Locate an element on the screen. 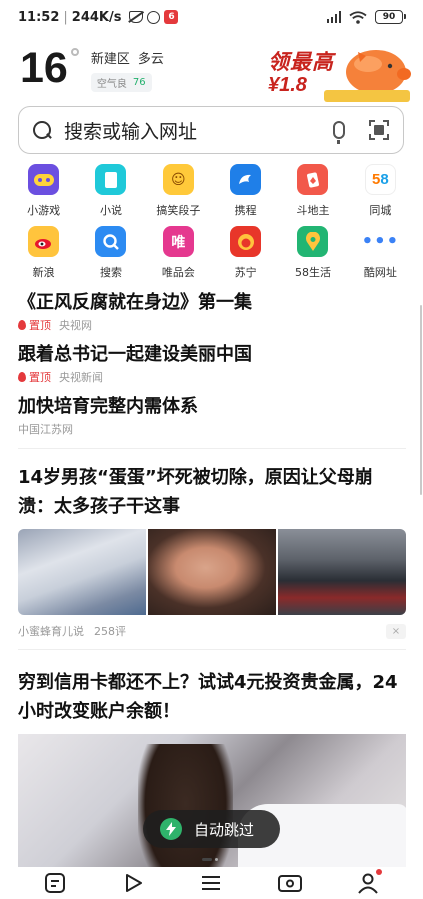 The image size is (423, 899). article-thumbnails is located at coordinates (212, 572).